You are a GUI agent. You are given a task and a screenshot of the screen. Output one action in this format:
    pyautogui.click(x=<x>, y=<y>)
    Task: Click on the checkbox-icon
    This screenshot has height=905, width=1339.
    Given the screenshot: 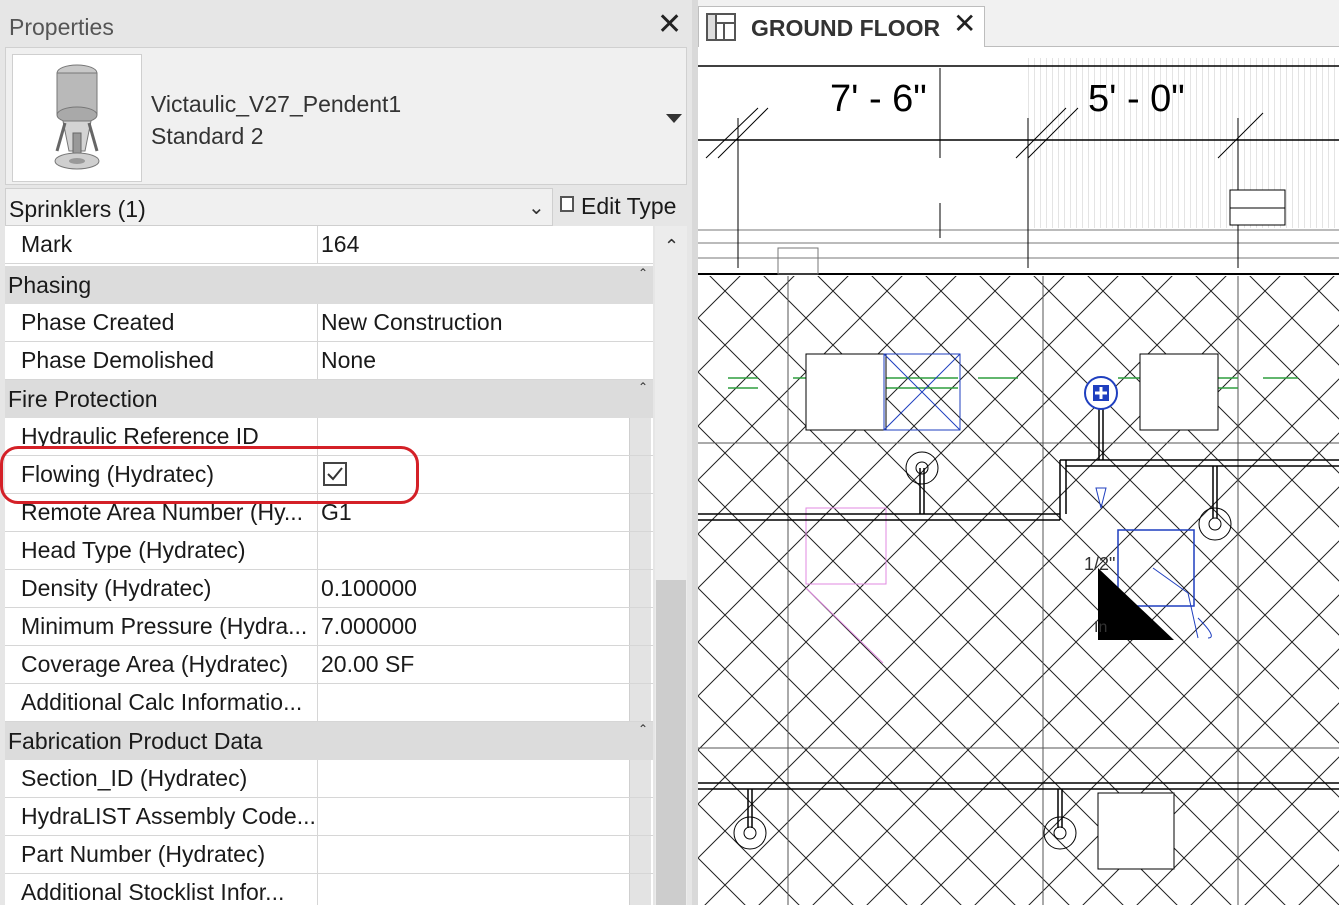 What is the action you would take?
    pyautogui.click(x=335, y=474)
    